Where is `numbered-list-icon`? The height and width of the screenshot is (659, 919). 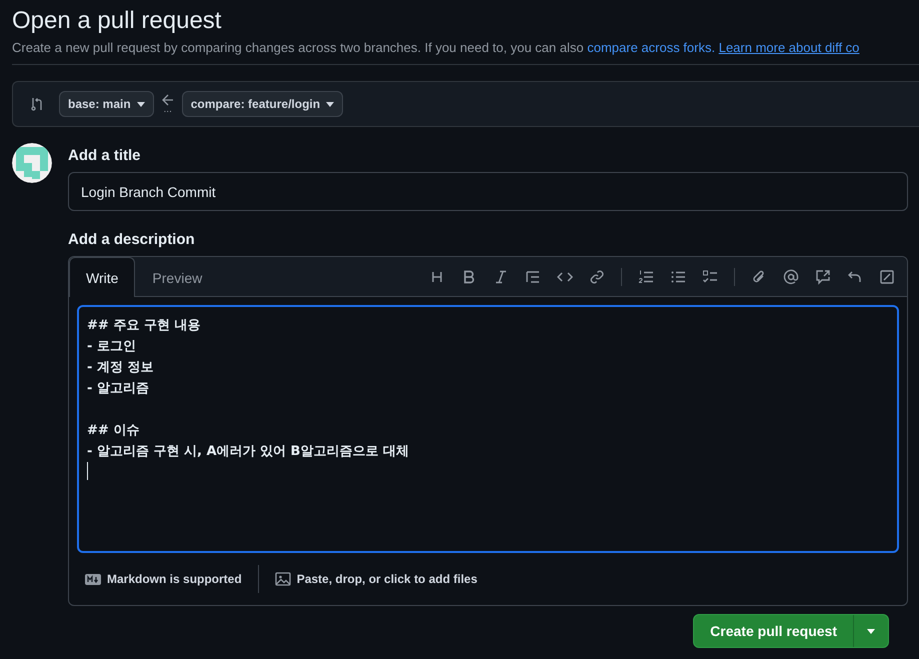 numbered-list-icon is located at coordinates (646, 276).